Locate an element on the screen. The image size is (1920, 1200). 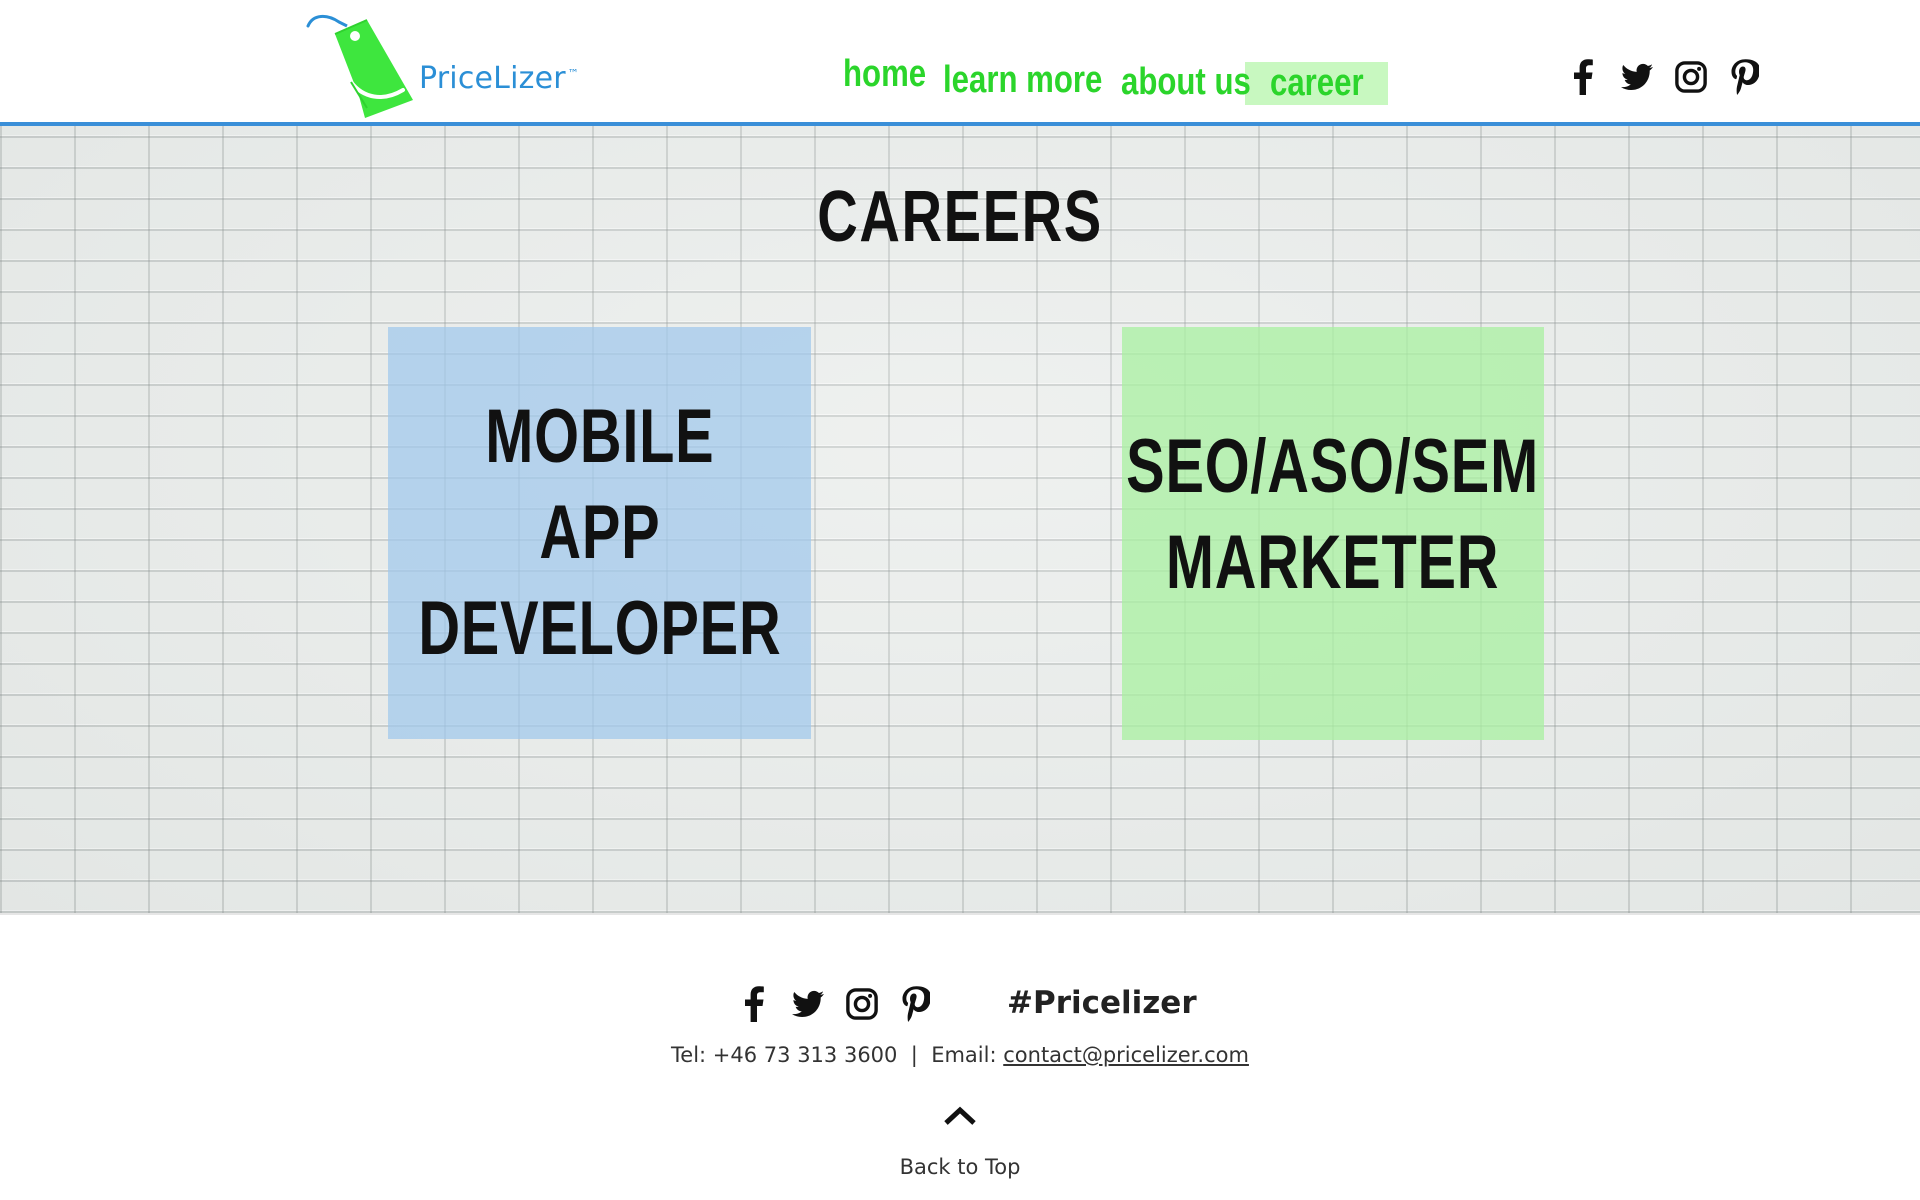
nav-home: home is located at coordinates (884, 74).